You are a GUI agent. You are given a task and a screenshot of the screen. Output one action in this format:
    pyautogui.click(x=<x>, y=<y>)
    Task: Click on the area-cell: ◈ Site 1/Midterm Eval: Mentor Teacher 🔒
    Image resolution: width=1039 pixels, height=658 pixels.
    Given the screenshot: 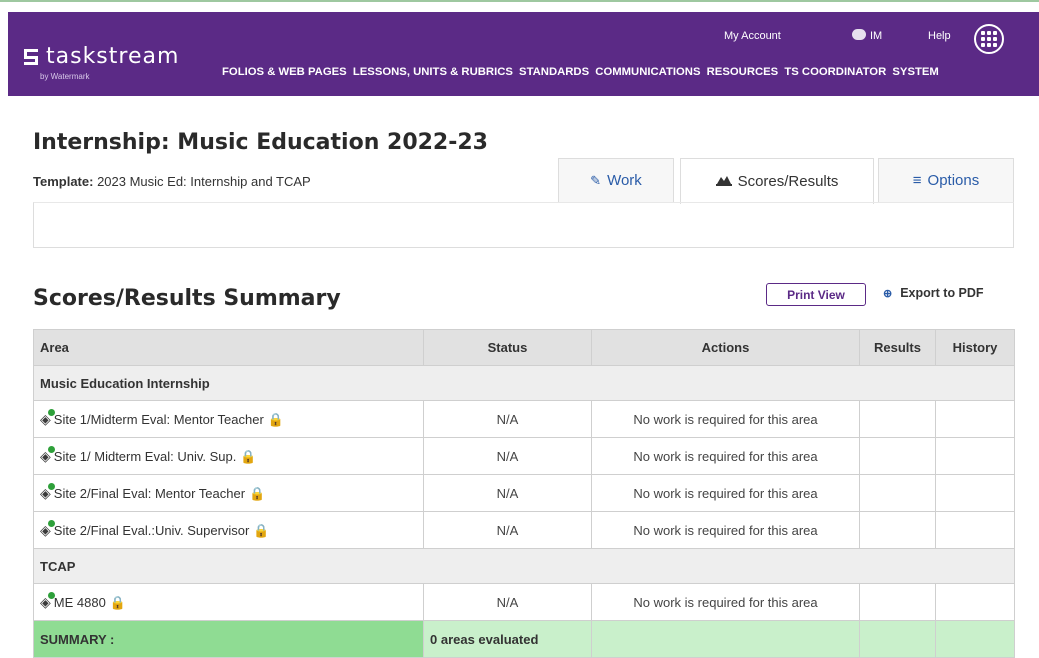 What is the action you would take?
    pyautogui.click(x=228, y=419)
    